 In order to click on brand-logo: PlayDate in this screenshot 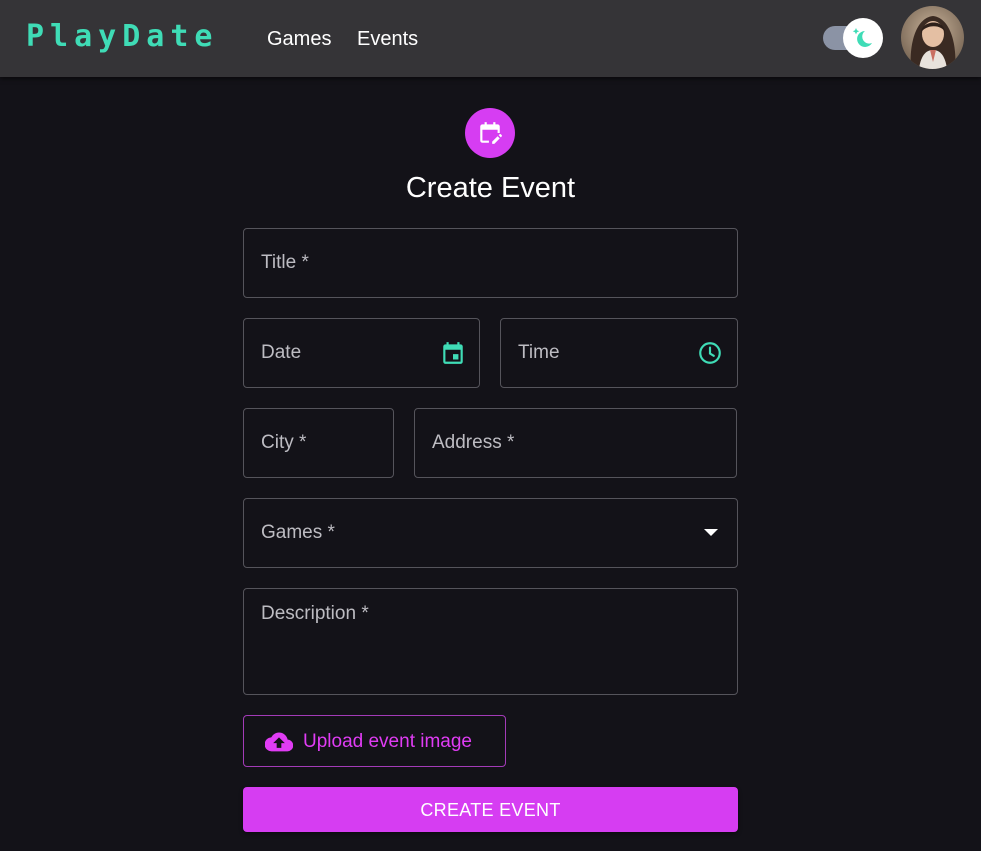, I will do `click(122, 37)`.